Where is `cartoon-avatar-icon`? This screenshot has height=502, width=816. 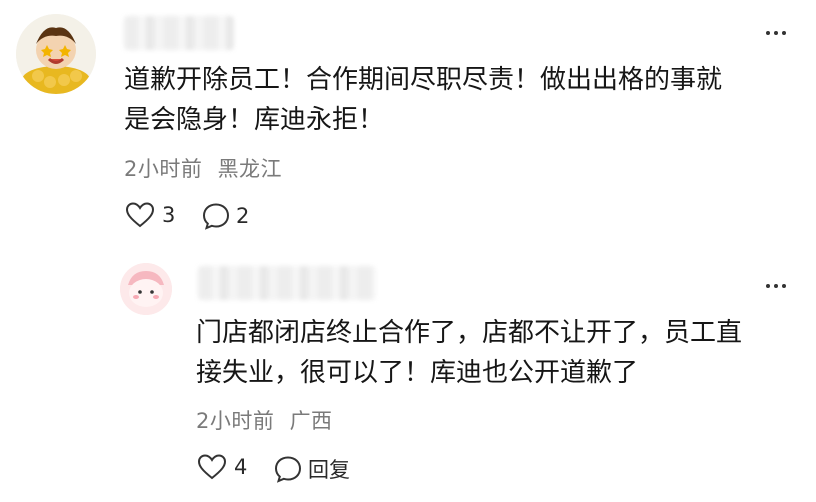 cartoon-avatar-icon is located at coordinates (56, 54).